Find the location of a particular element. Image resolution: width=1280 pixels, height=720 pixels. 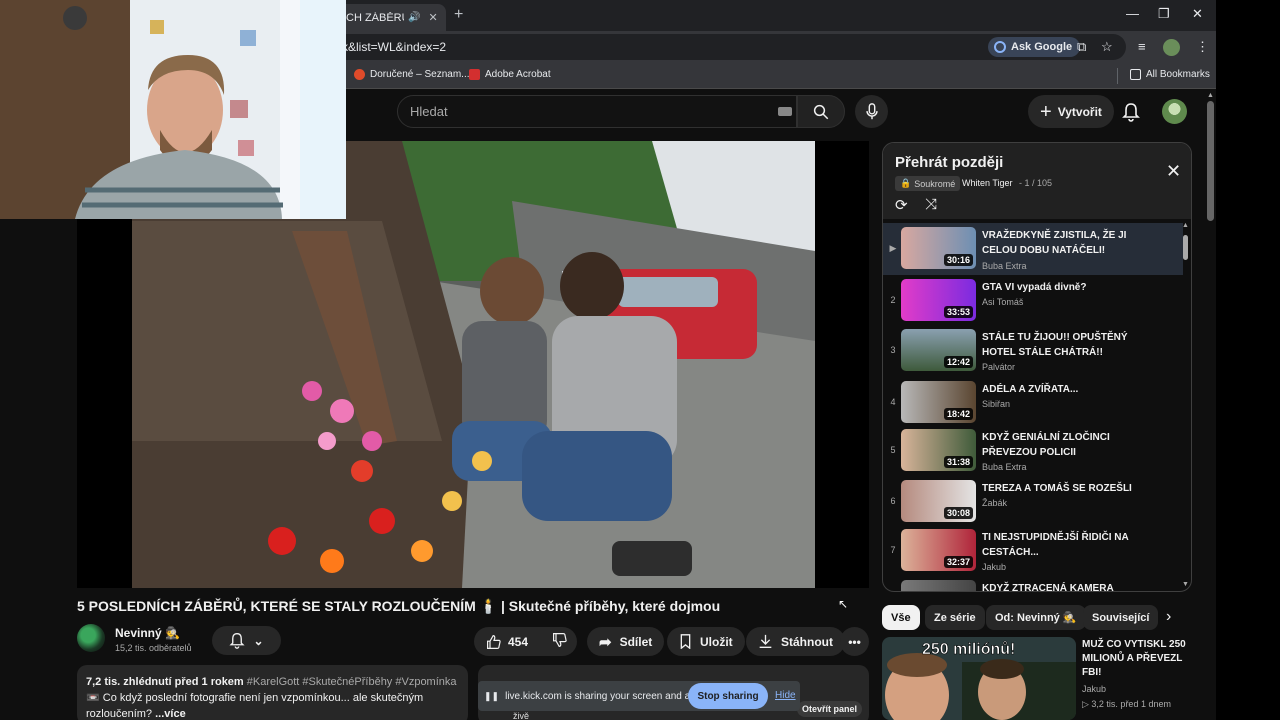

more-actions-button: ••• is located at coordinates (854, 641).